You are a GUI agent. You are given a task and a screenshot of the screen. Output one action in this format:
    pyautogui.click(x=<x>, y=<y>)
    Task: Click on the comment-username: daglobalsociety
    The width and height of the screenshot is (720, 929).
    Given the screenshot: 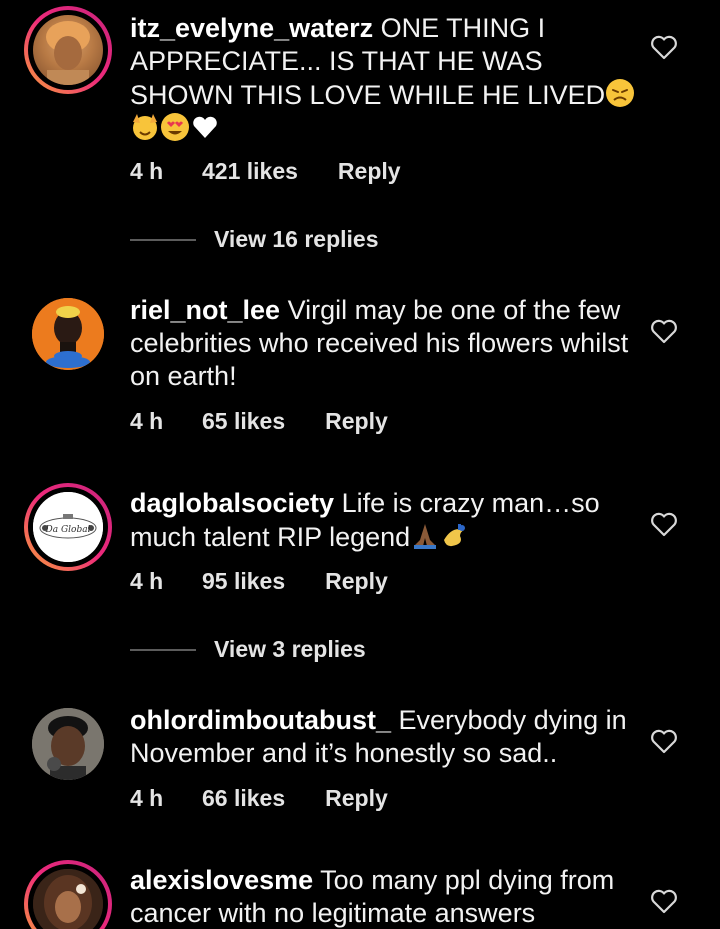 What is the action you would take?
    pyautogui.click(x=232, y=503)
    